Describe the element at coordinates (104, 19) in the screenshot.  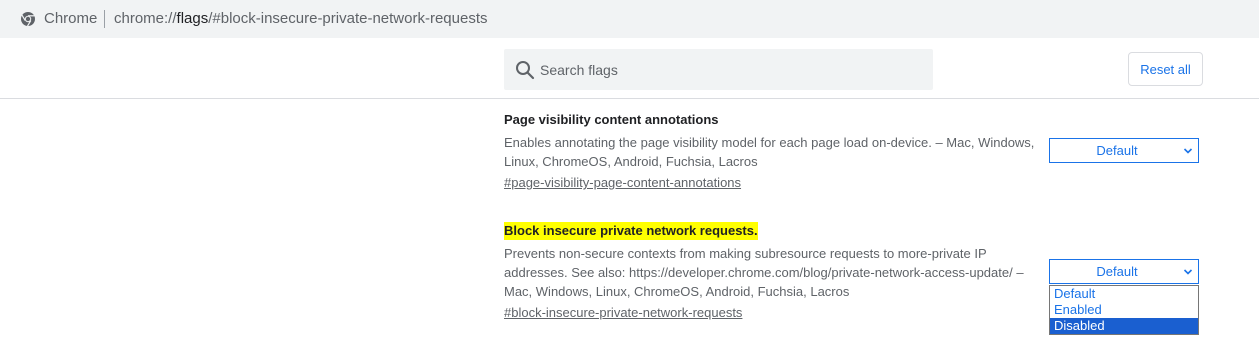
I see `omnibox-separator` at that location.